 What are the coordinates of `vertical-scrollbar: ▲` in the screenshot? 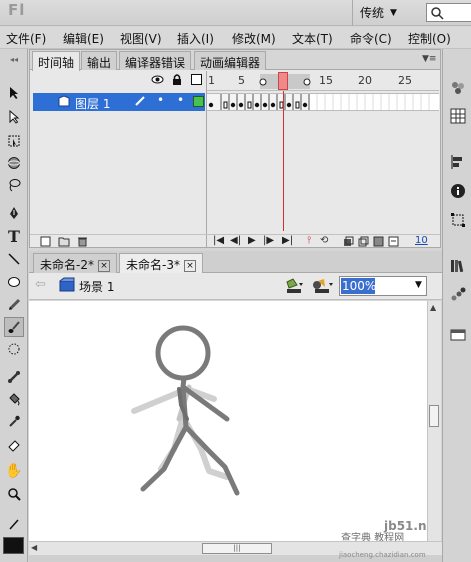 It's located at (434, 421).